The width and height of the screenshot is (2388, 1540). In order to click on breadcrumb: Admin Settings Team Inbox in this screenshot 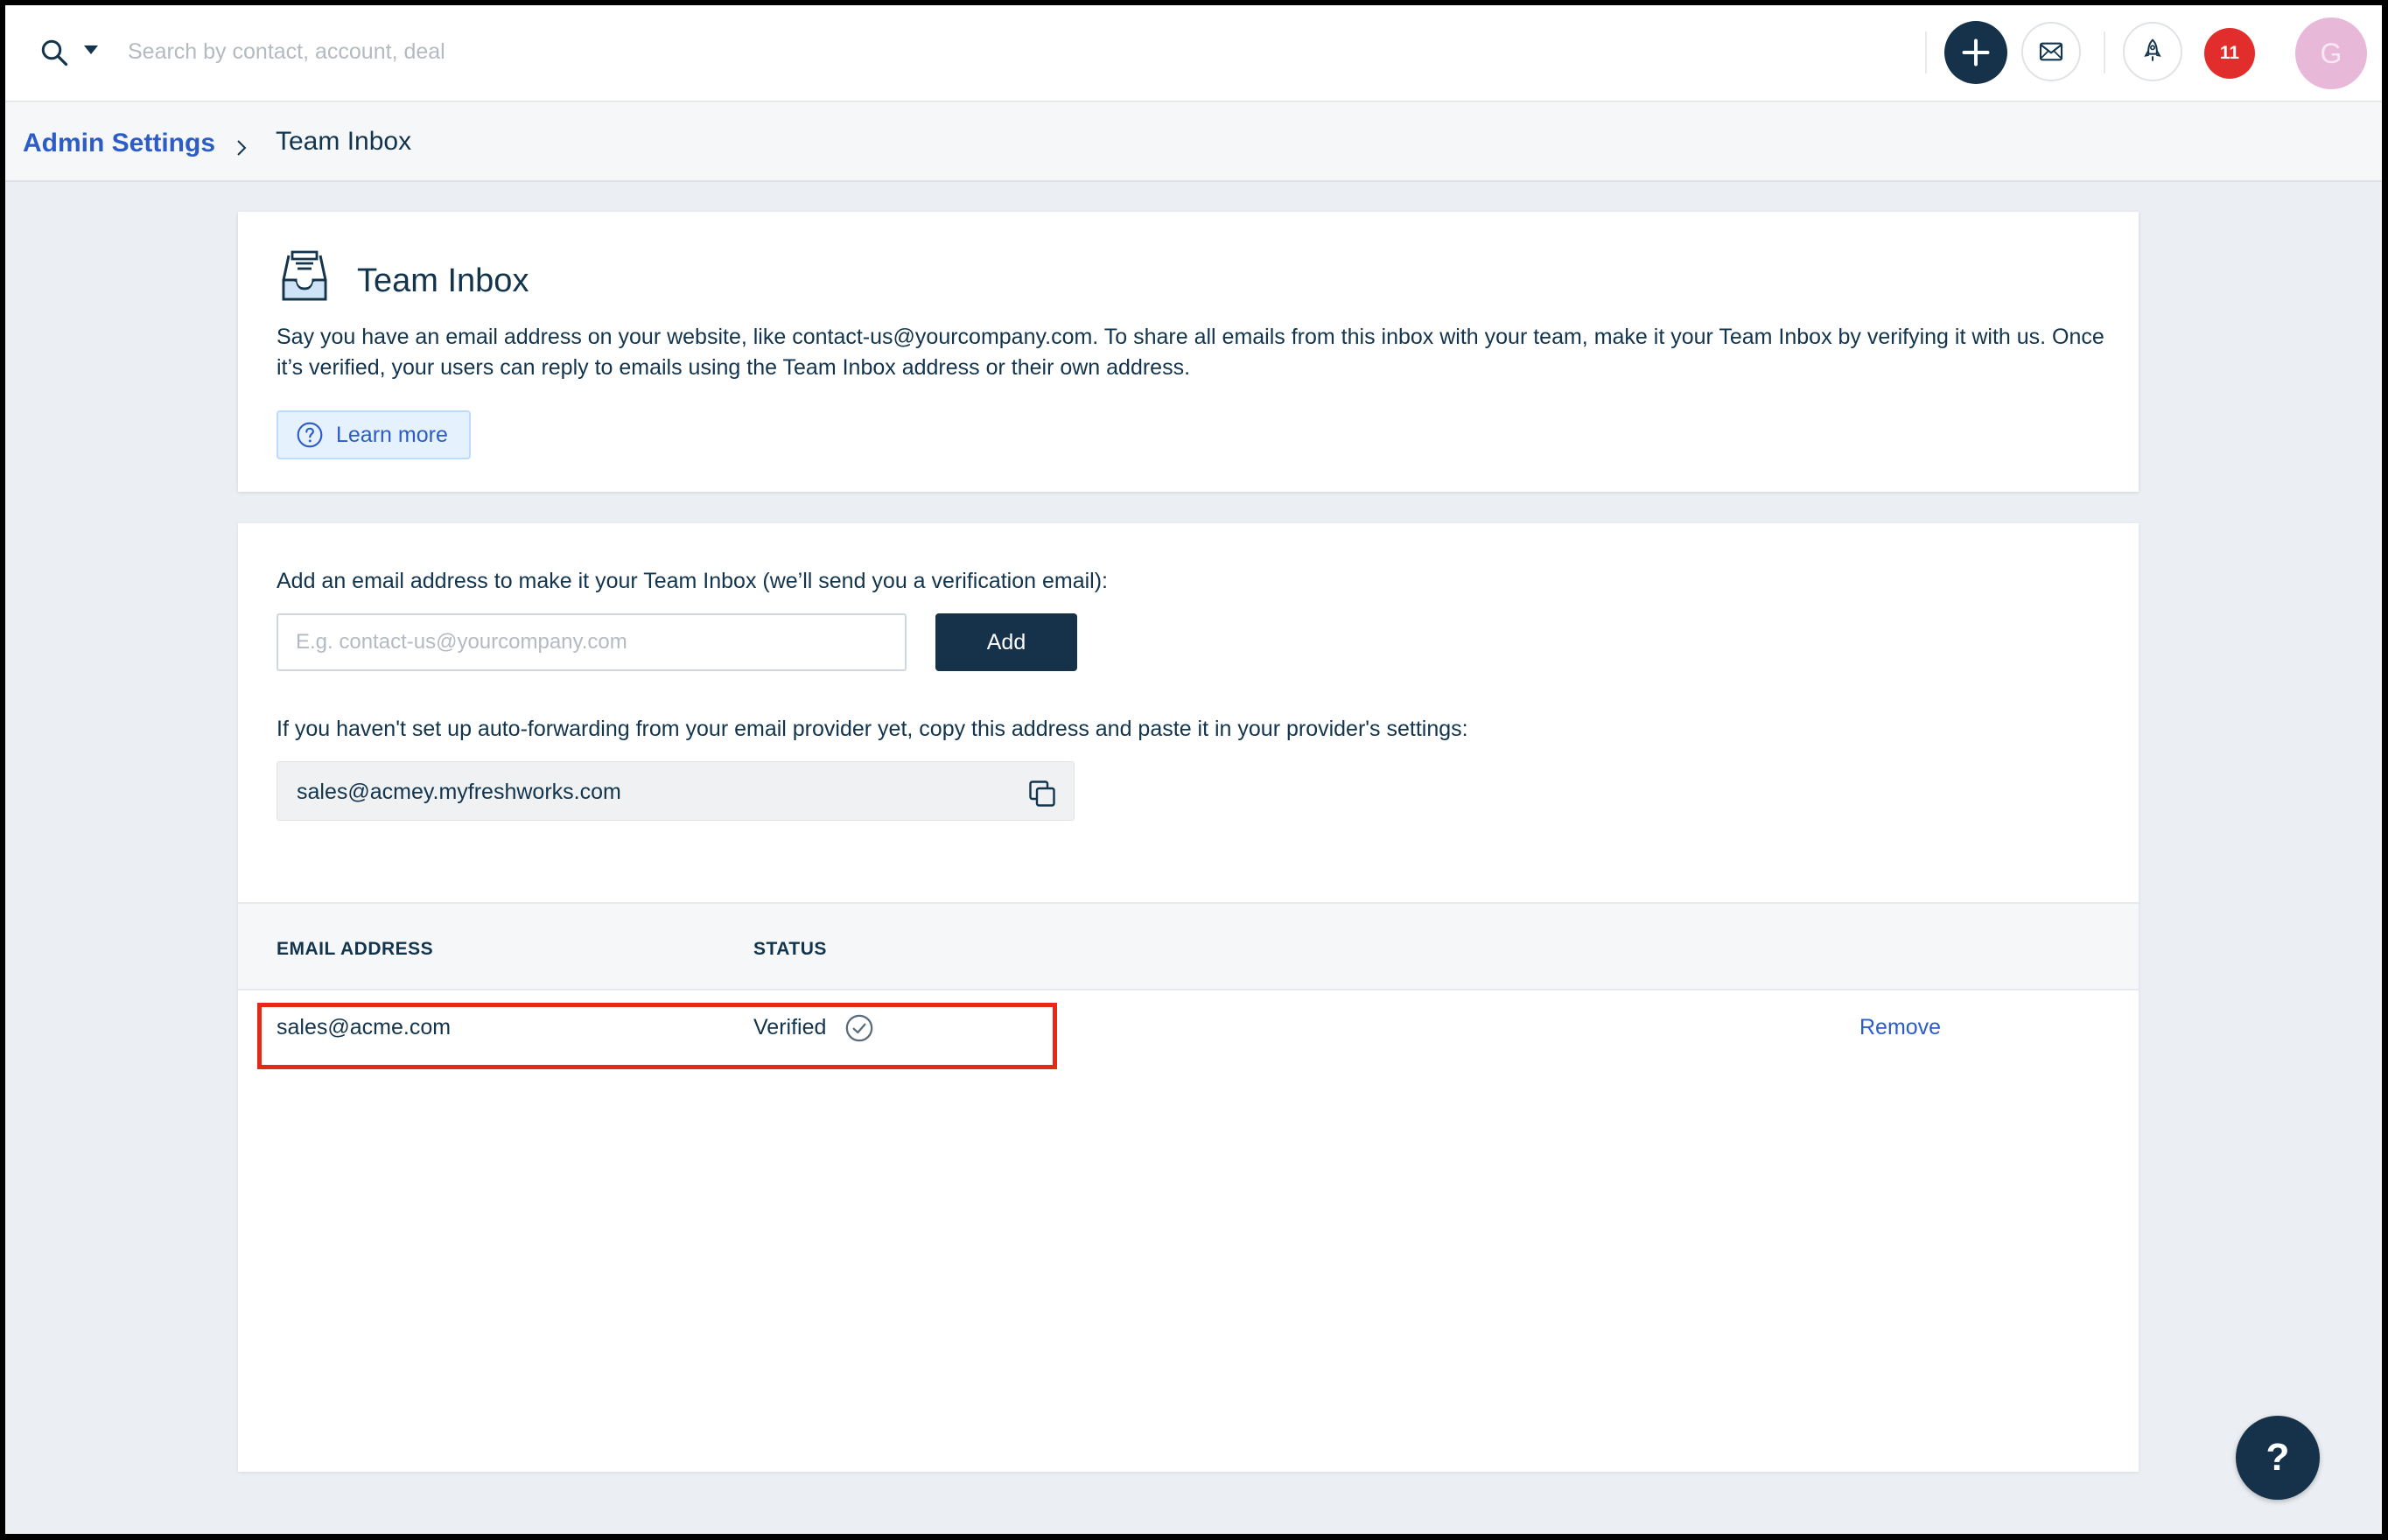, I will do `click(1193, 142)`.